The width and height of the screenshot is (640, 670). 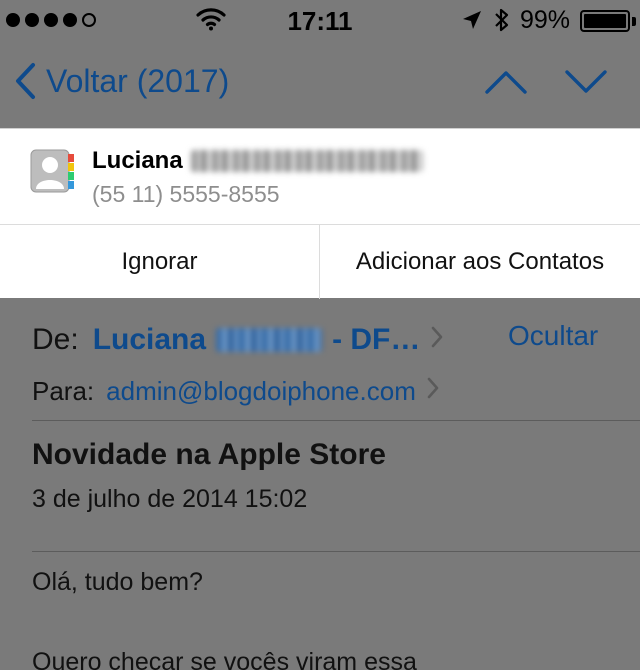 What do you see at coordinates (186, 194) in the screenshot?
I see `contact-phone: (55 11) 5555-8555` at bounding box center [186, 194].